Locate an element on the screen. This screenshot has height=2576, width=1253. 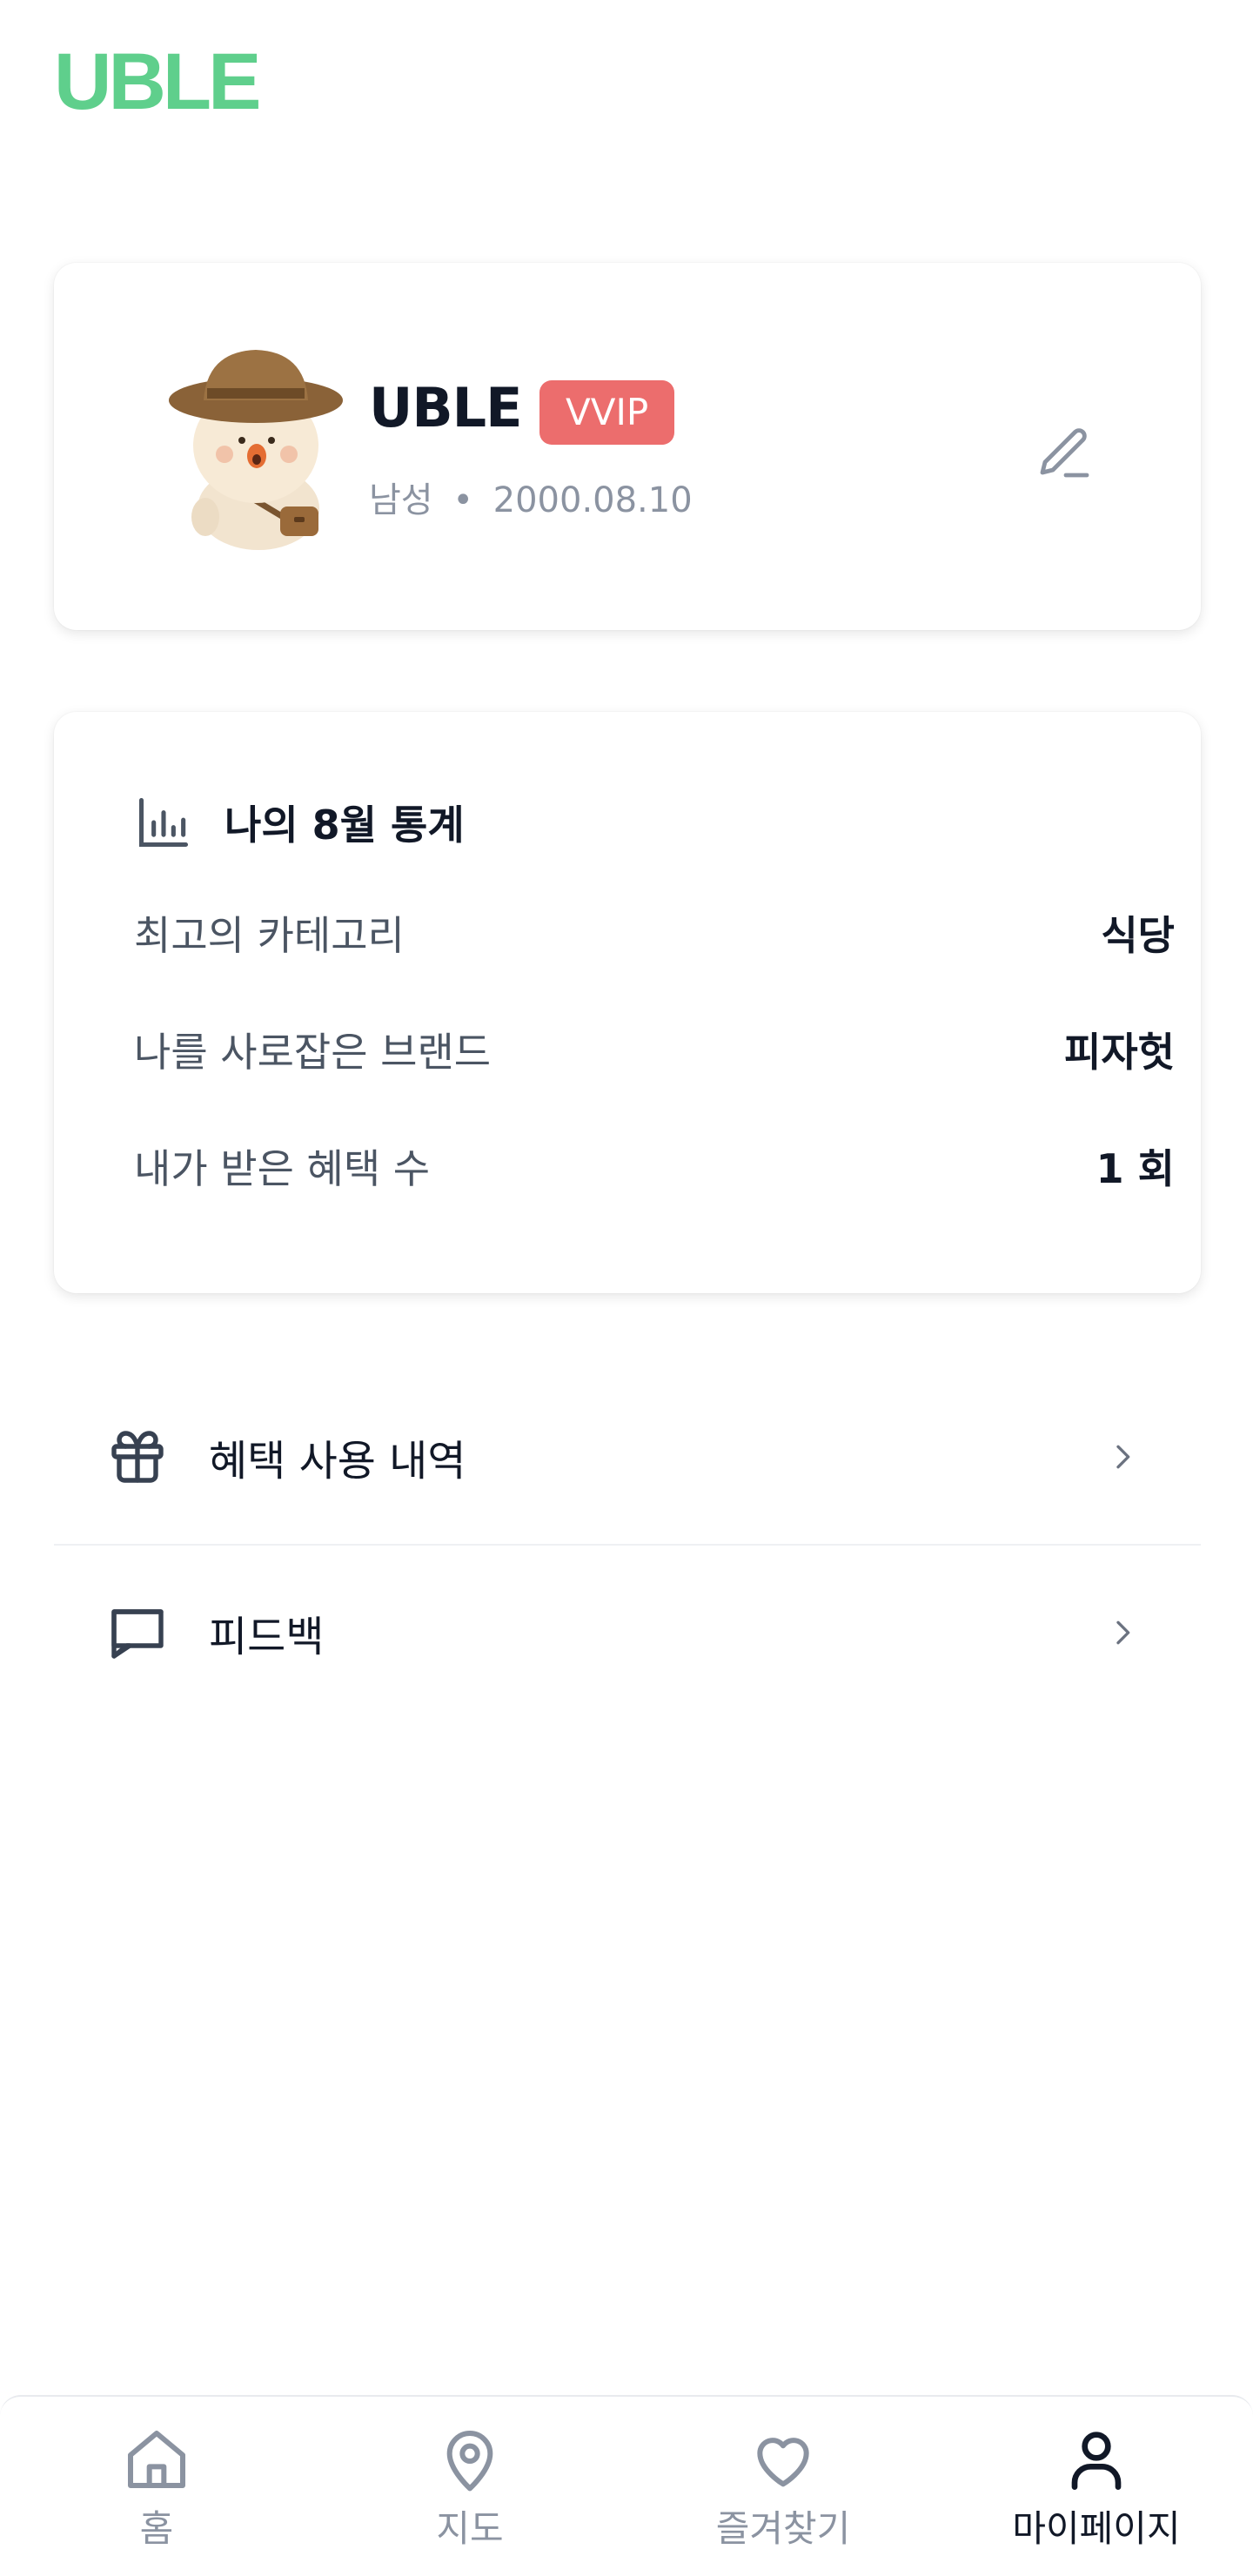
gift-icon is located at coordinates (137, 1457).